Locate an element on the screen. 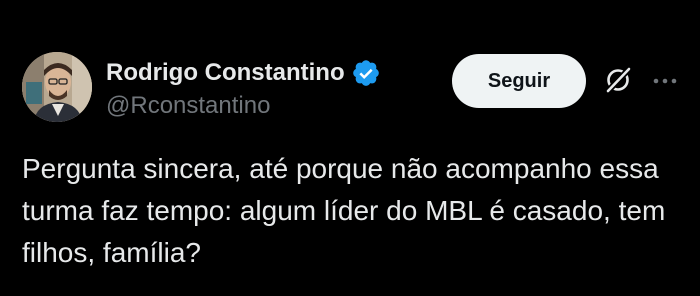 Image resolution: width=700 pixels, height=296 pixels. more-options-icon is located at coordinates (665, 81).